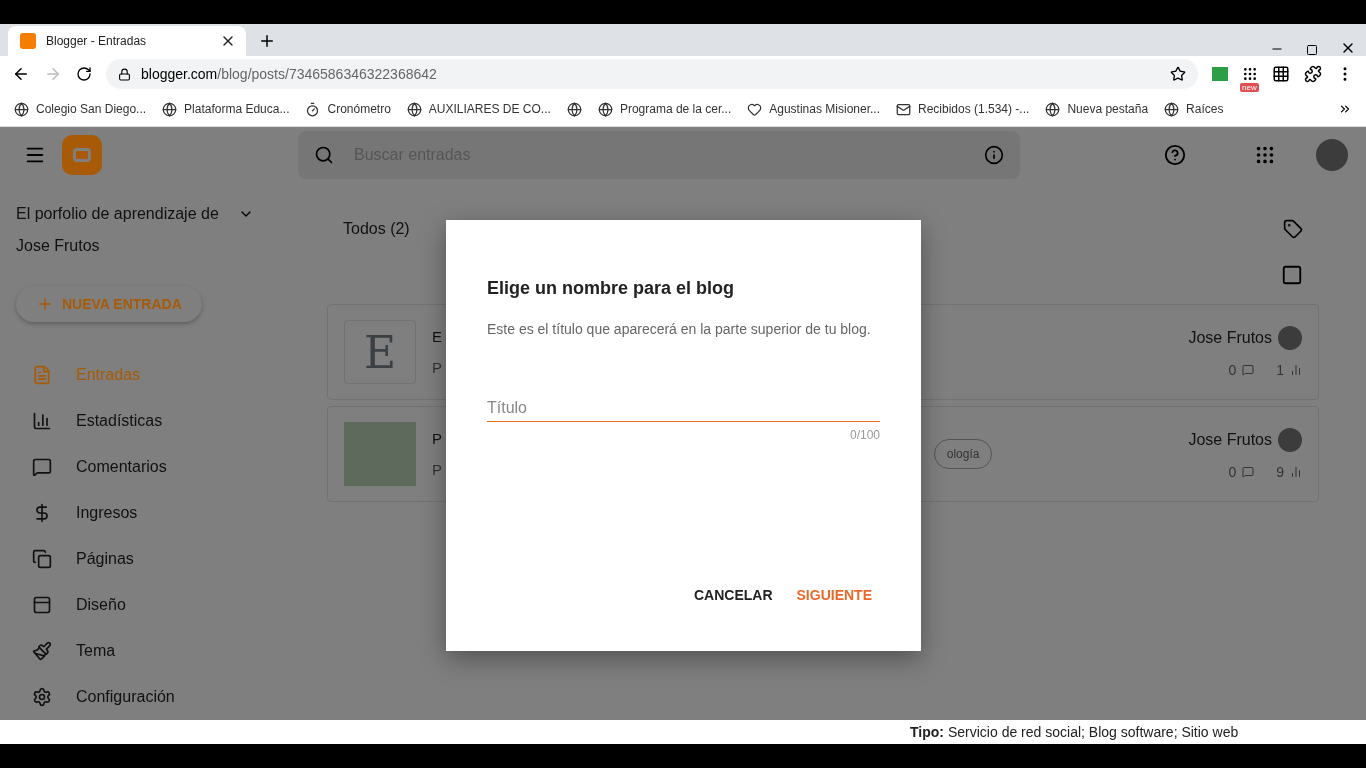 Image resolution: width=1366 pixels, height=768 pixels. Describe the element at coordinates (1093, 732) in the screenshot. I see `field-value: Servicio de red social; Blog software; Sitio web` at that location.